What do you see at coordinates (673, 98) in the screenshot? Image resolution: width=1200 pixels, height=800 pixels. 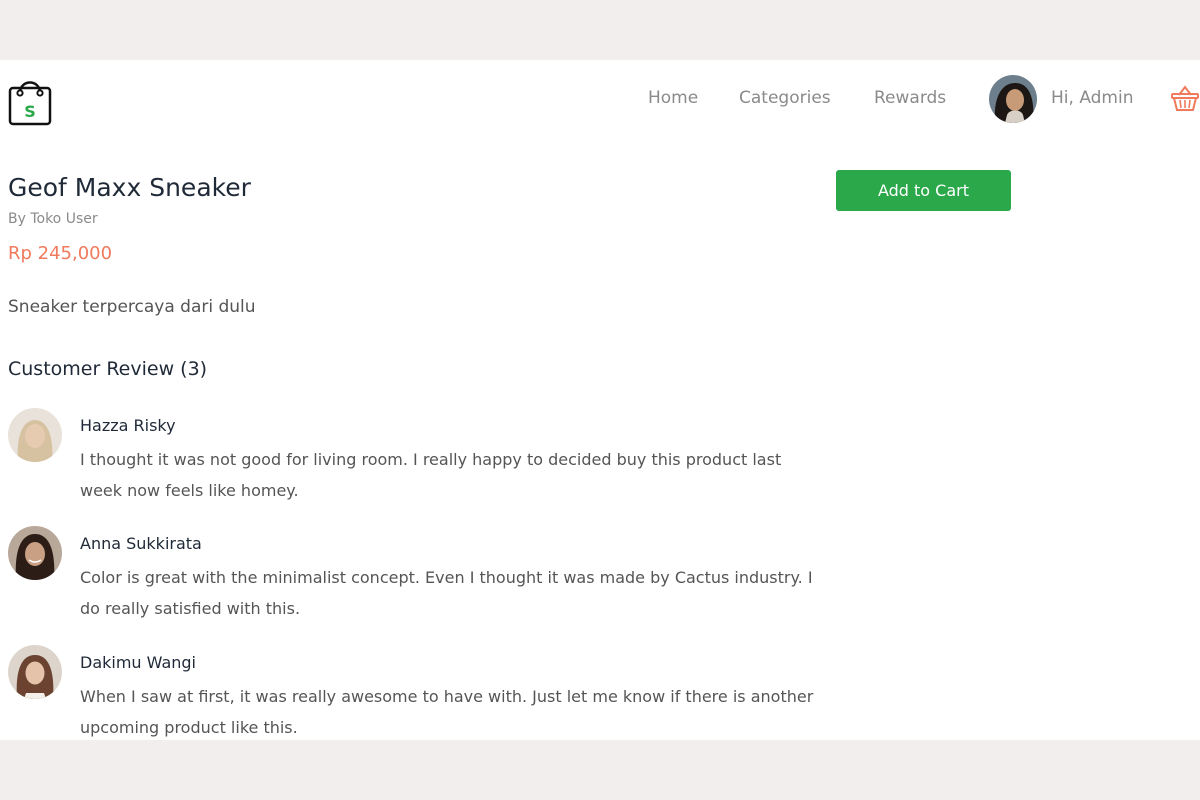 I see `nav-home: Home` at bounding box center [673, 98].